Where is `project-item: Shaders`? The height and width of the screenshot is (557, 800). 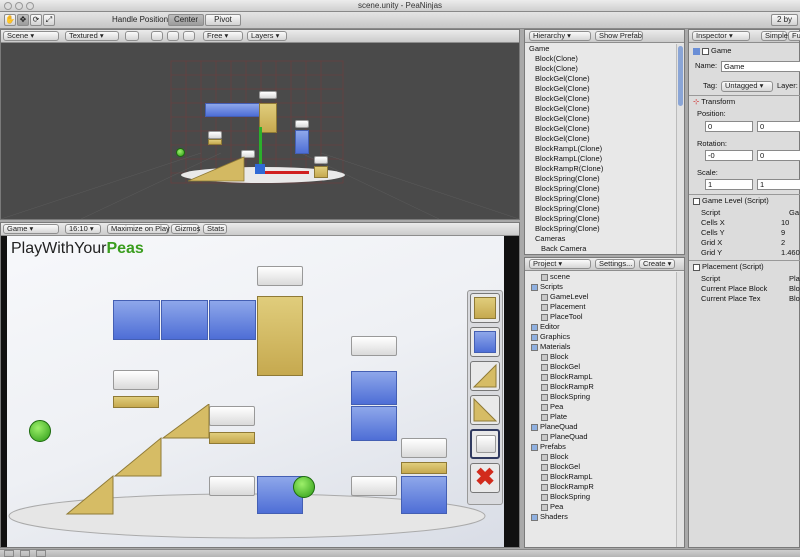
project-item: Shaders is located at coordinates (600, 517).